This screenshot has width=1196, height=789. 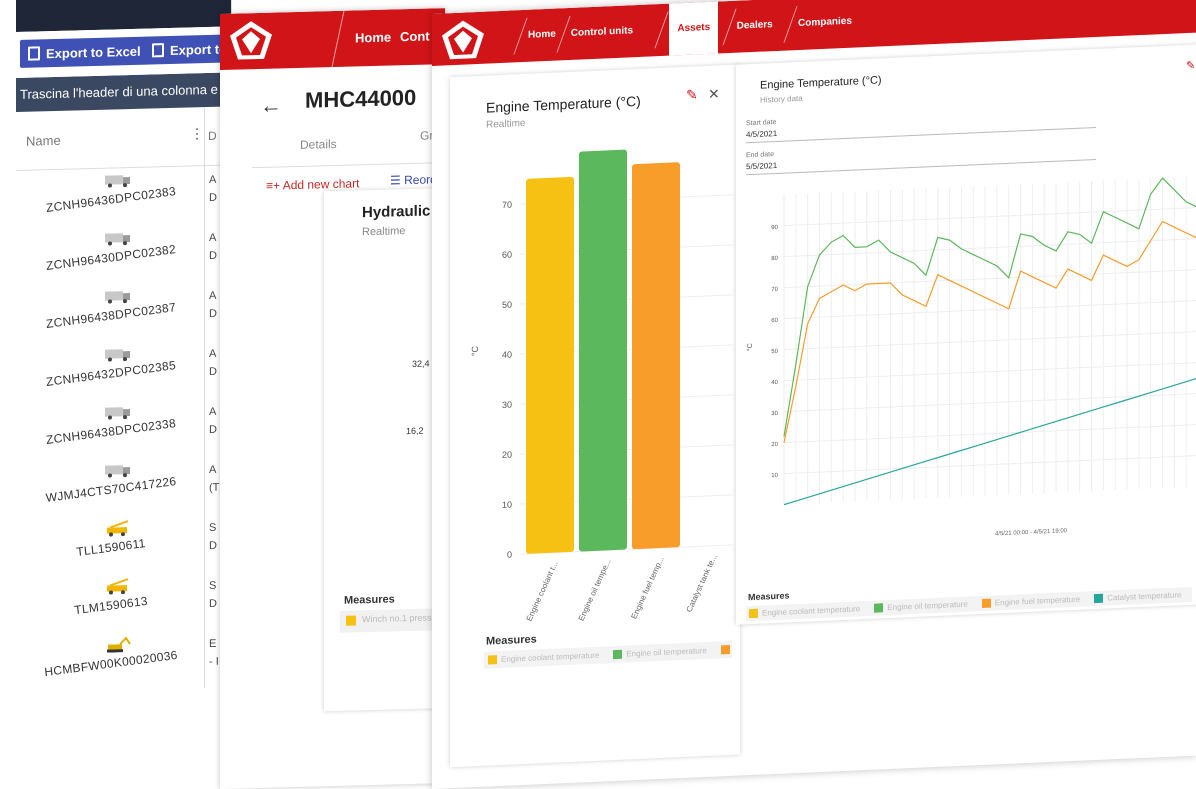 What do you see at coordinates (760, 155) in the screenshot?
I see `end-date-label: End date` at bounding box center [760, 155].